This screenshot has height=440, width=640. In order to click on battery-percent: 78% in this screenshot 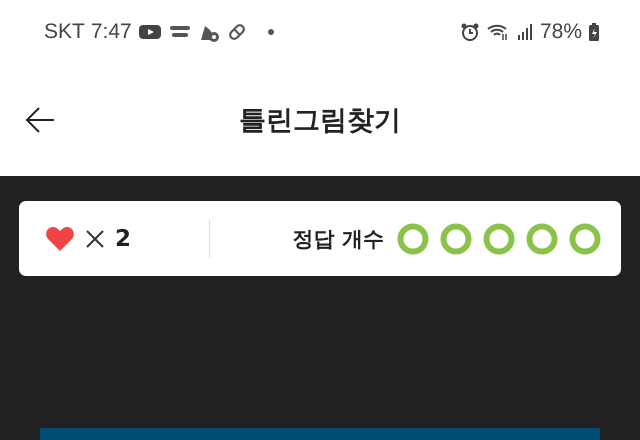, I will do `click(561, 32)`.